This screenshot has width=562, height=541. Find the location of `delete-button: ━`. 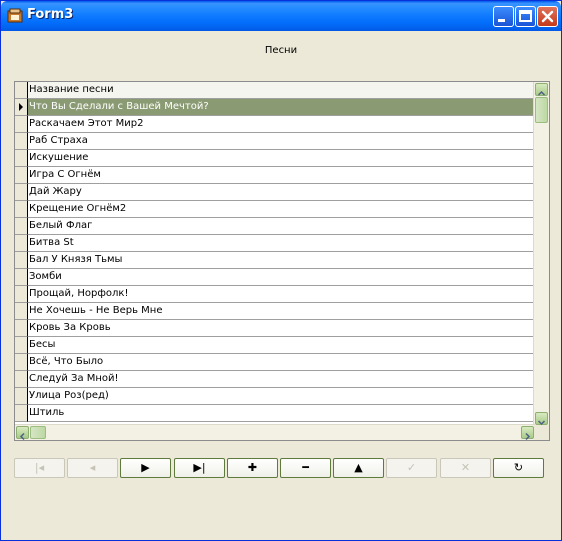

delete-button: ━ is located at coordinates (305, 468).